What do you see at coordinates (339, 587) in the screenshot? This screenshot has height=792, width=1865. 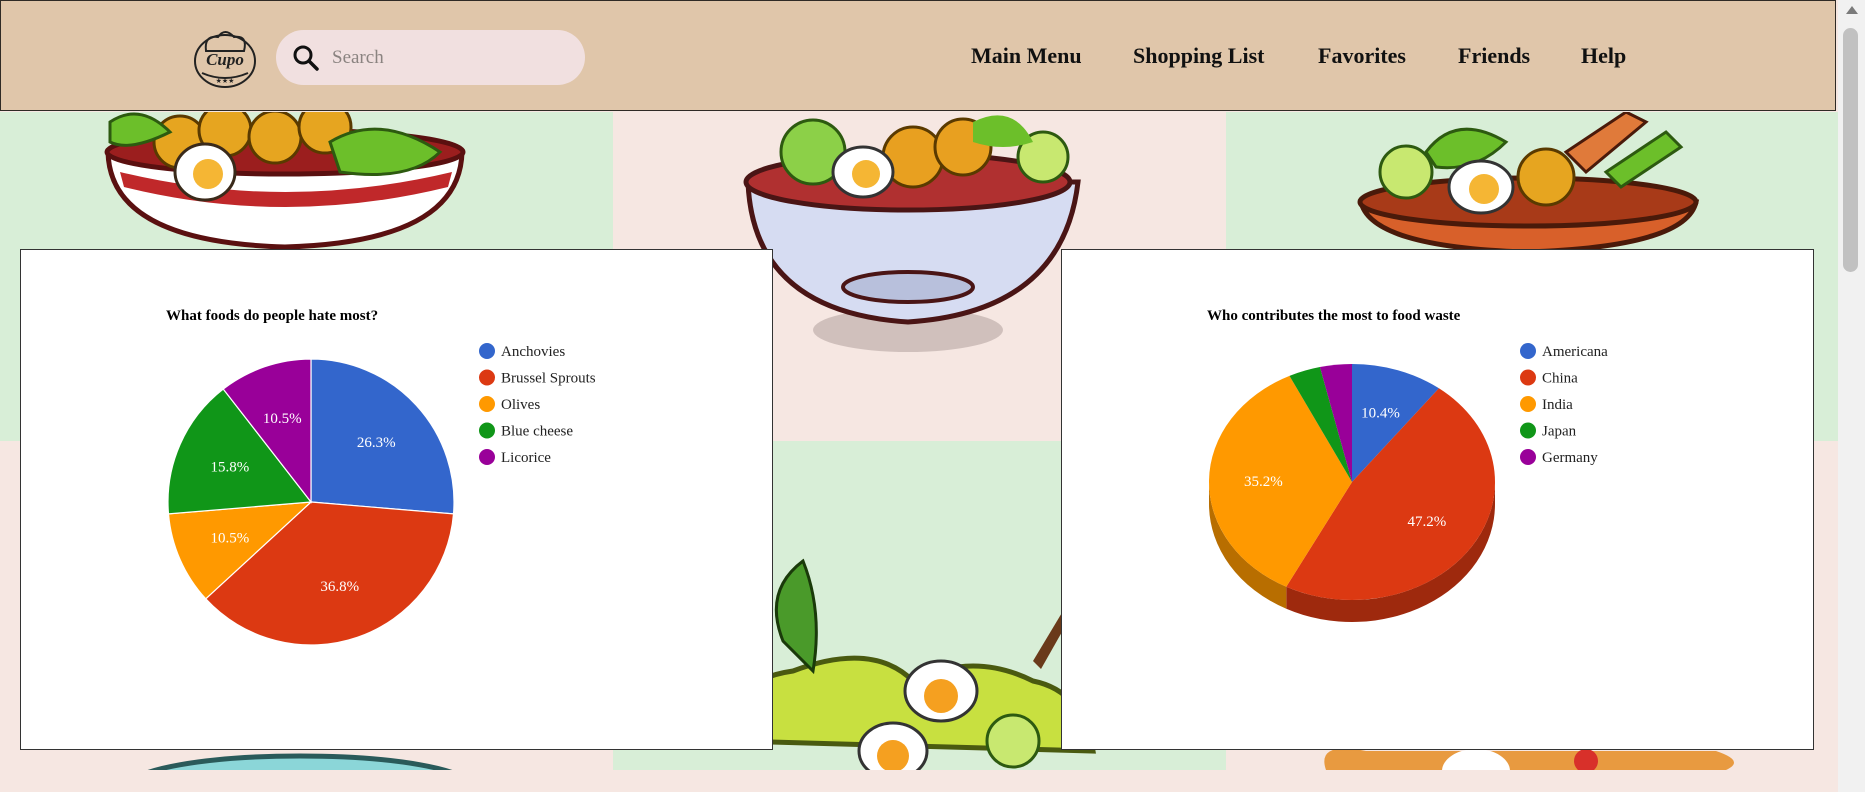 I see `pie-data-label: 36.8%` at bounding box center [339, 587].